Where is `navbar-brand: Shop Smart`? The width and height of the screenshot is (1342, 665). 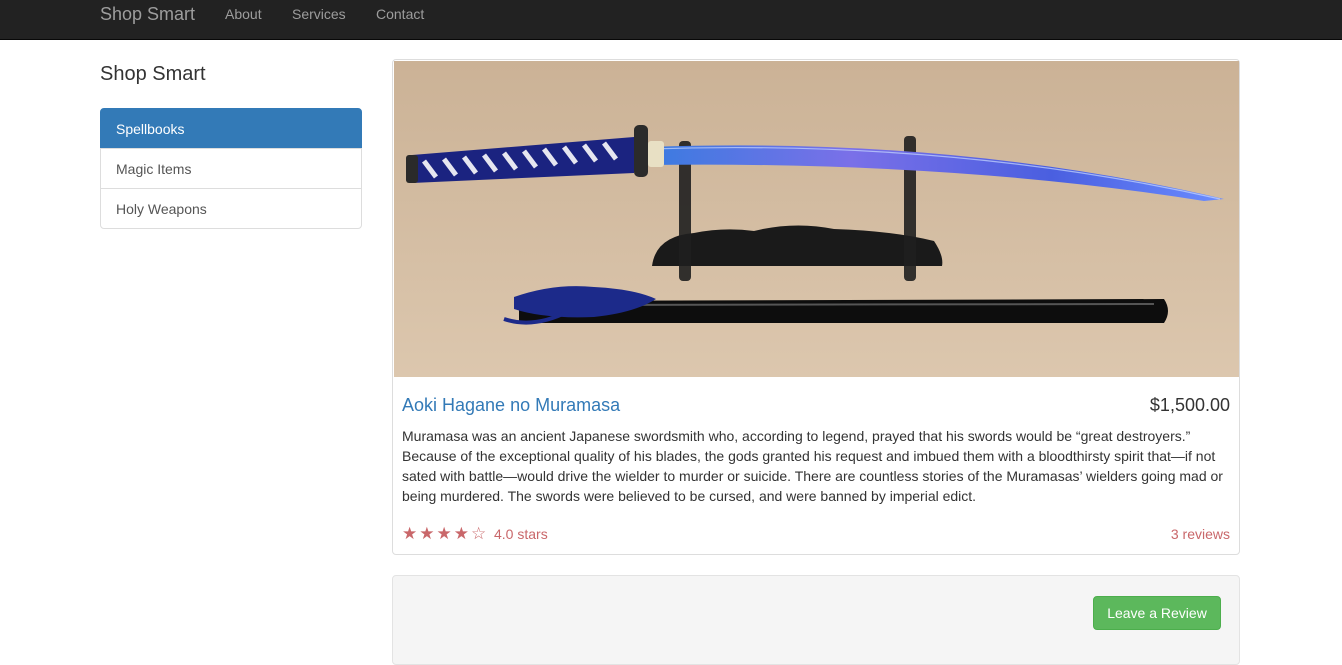 navbar-brand: Shop Smart is located at coordinates (147, 14).